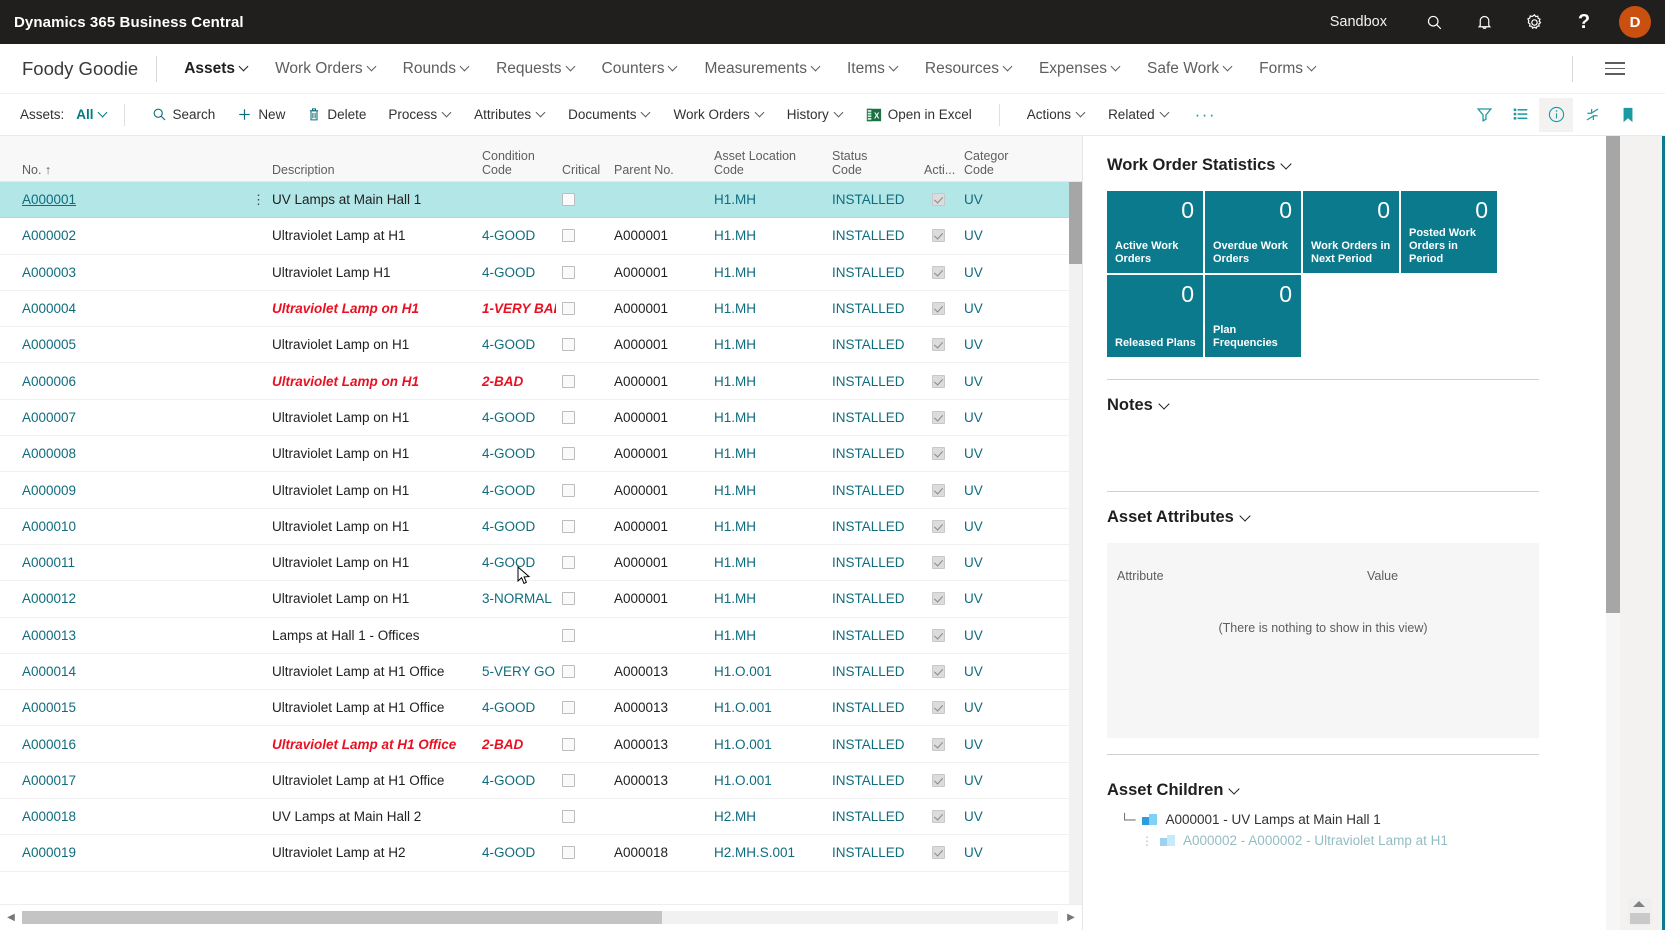 The image size is (1665, 930). What do you see at coordinates (1640, 918) in the screenshot?
I see `tree-scrollbar-thumb` at bounding box center [1640, 918].